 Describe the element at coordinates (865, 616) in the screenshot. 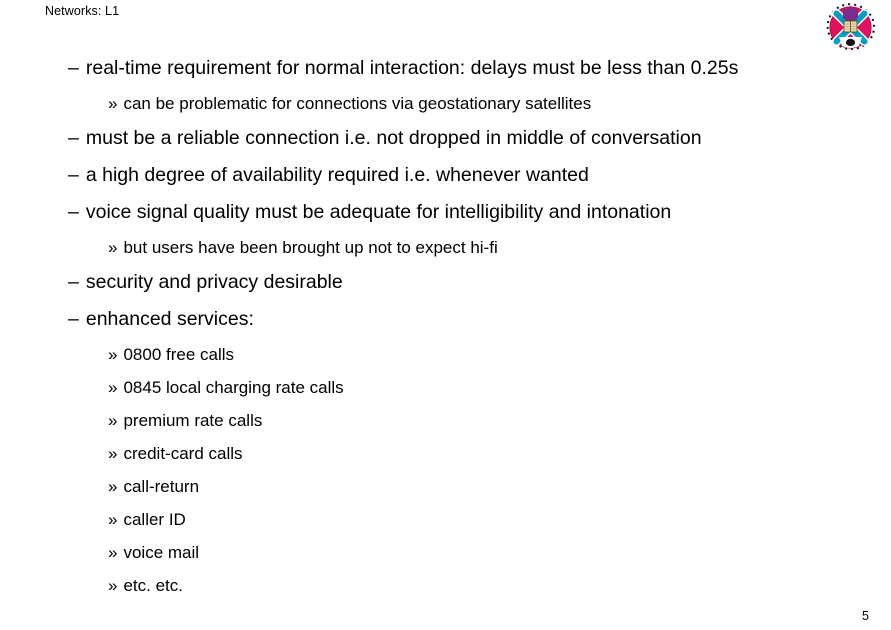

I see `page-number: 5` at that location.